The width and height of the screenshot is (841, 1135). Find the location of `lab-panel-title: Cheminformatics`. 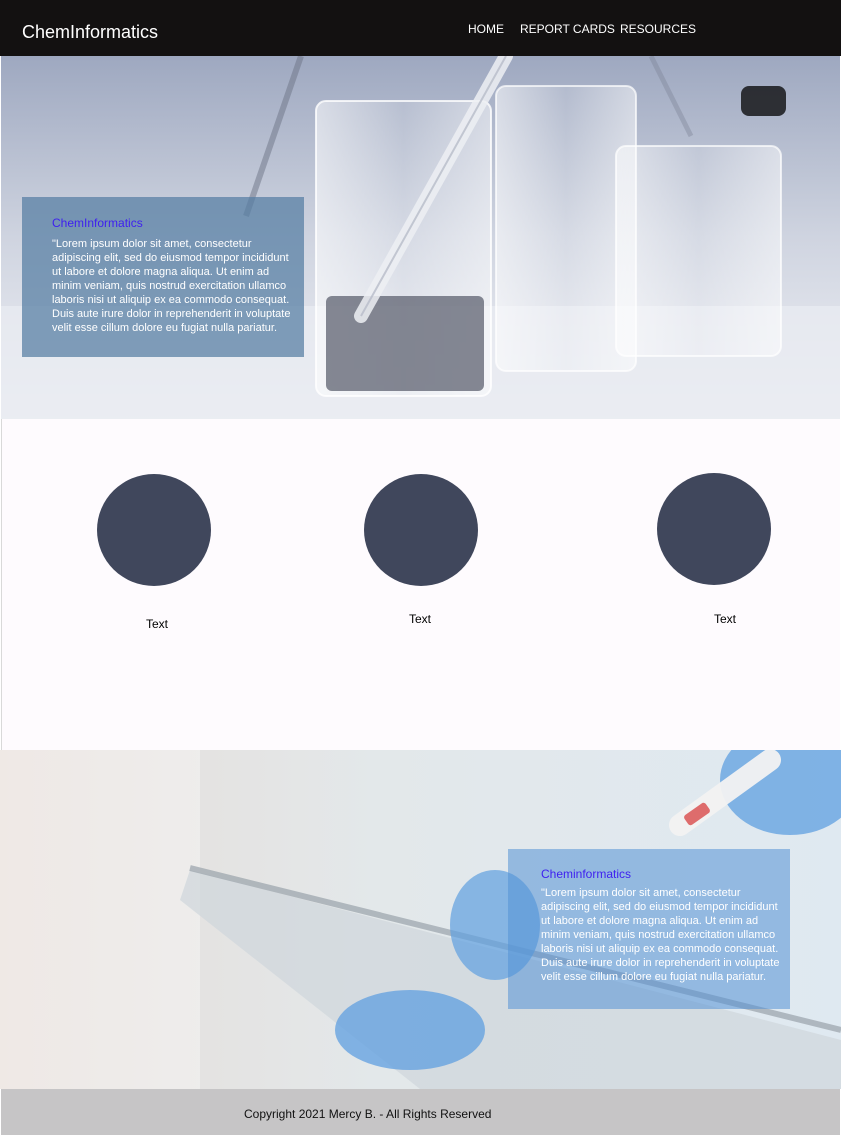

lab-panel-title: Cheminformatics is located at coordinates (586, 874).